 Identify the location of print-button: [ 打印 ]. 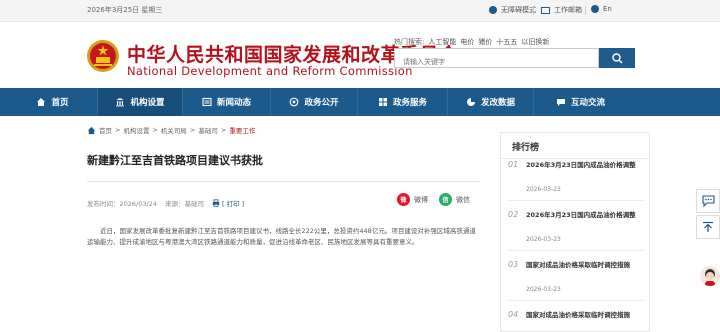
(228, 203).